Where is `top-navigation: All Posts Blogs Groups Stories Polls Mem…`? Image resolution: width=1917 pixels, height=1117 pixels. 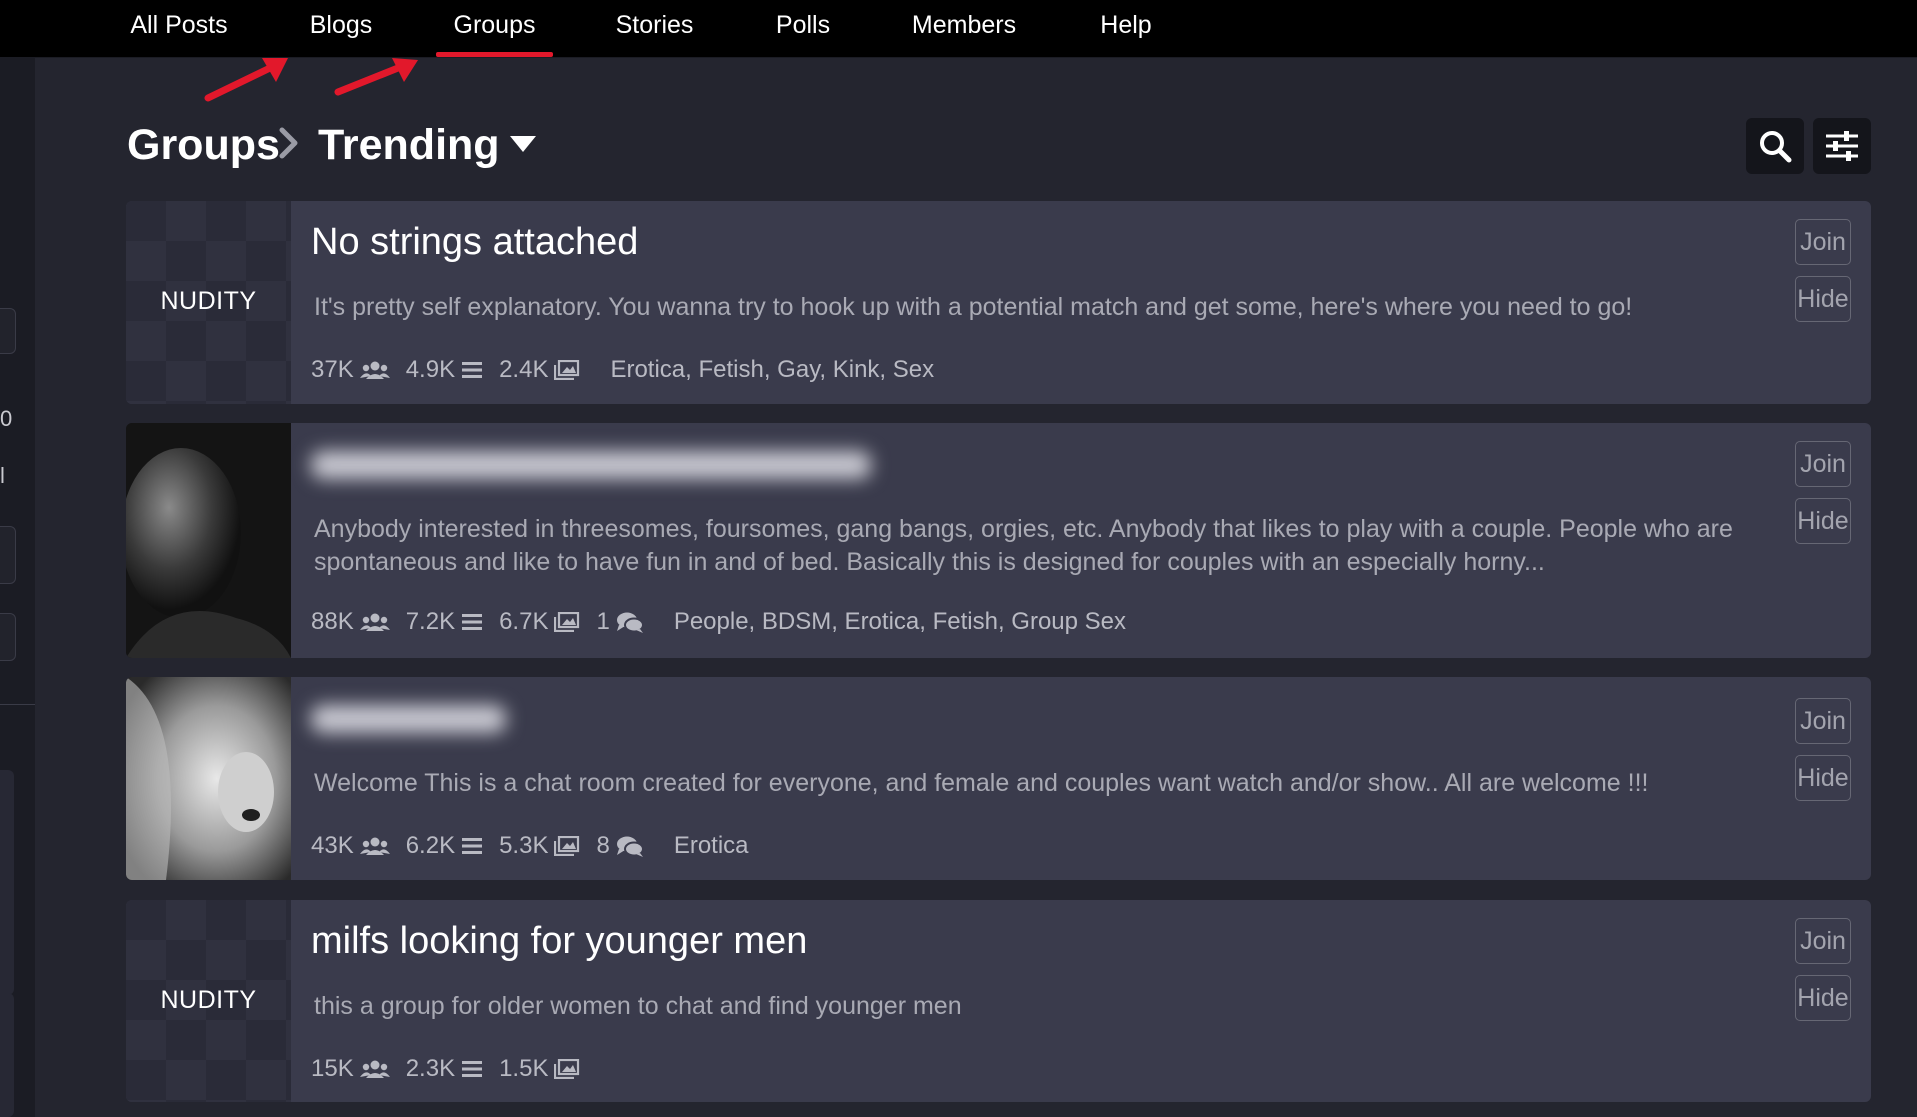
top-navigation: All Posts Blogs Groups Stories Polls Mem… is located at coordinates (958, 29).